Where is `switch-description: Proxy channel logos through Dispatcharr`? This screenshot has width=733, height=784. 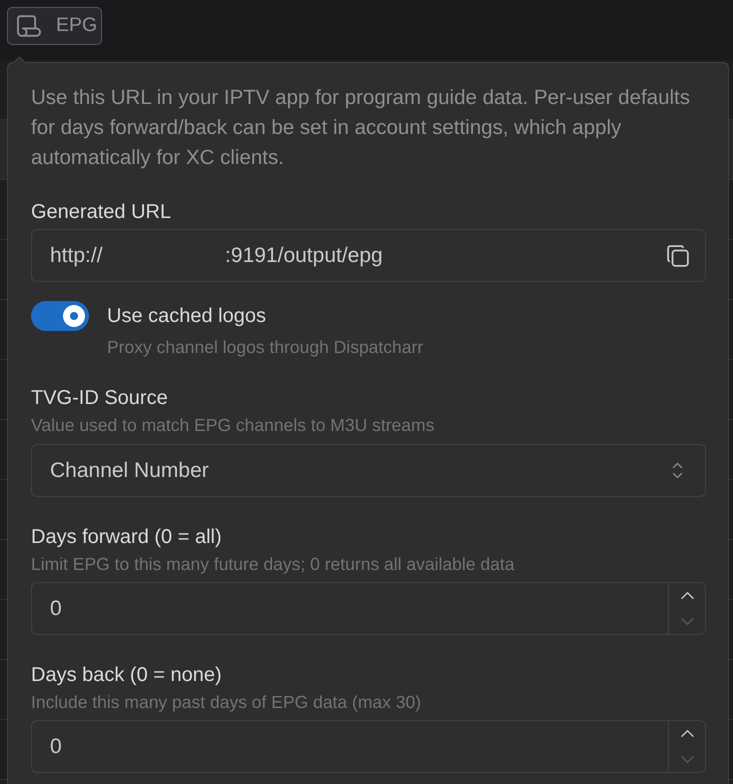 switch-description: Proxy channel logos through Dispatcharr is located at coordinates (265, 347).